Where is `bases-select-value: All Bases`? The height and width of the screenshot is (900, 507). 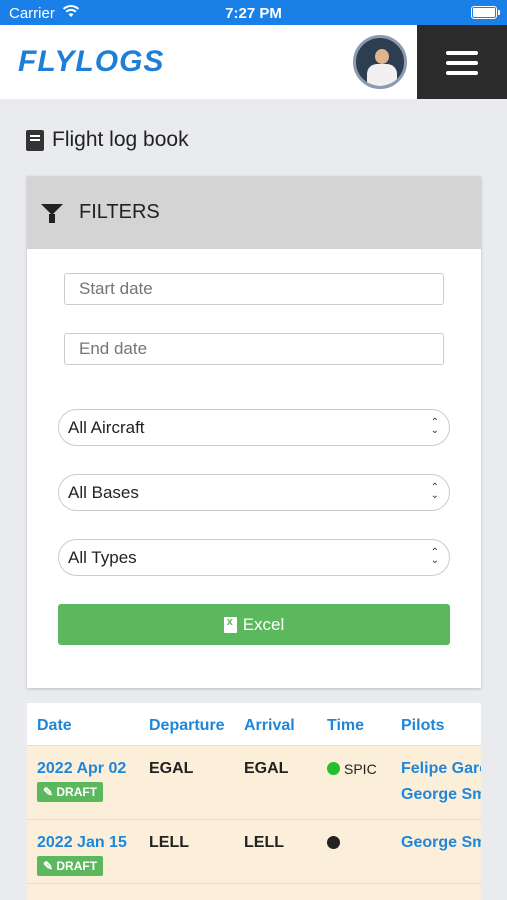
bases-select-value: All Bases is located at coordinates (103, 492).